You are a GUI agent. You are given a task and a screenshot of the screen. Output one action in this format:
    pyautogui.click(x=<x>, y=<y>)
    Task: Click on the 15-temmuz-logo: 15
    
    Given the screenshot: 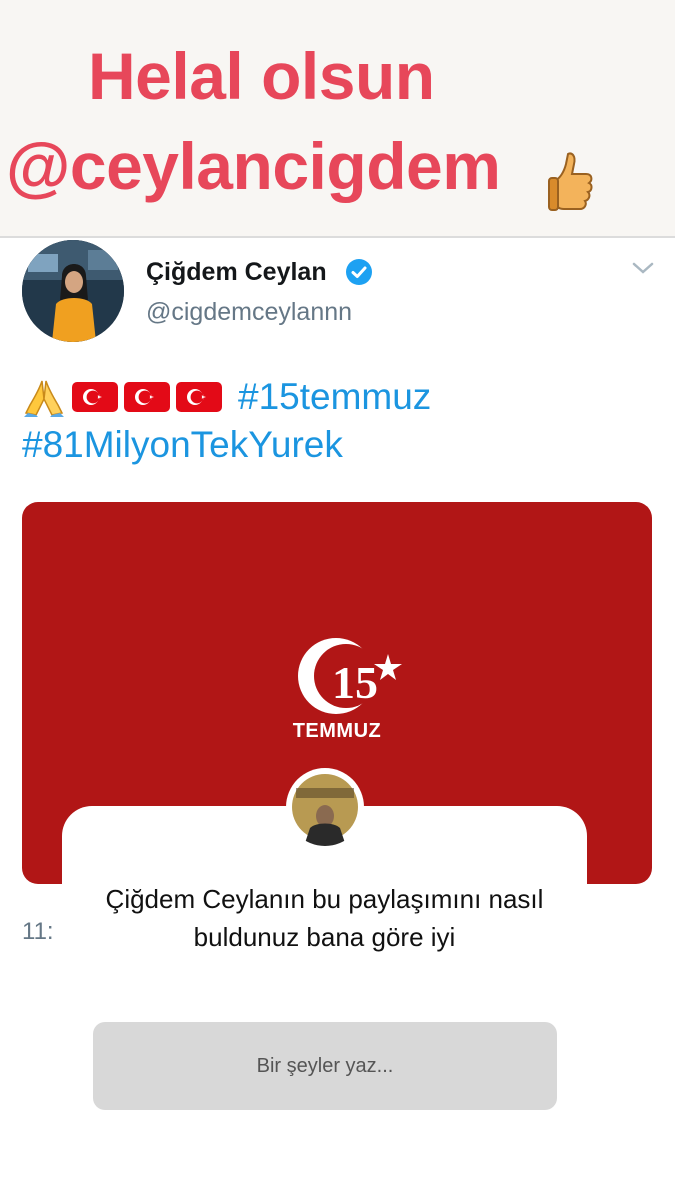 What is the action you would take?
    pyautogui.click(x=350, y=676)
    